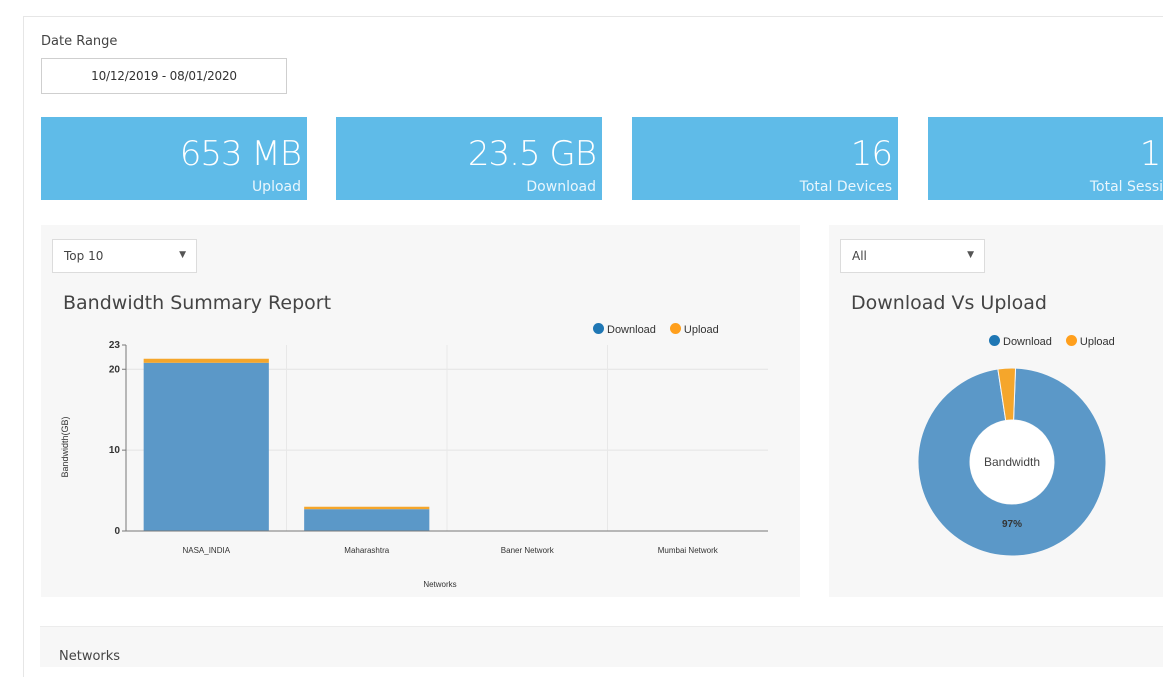  Describe the element at coordinates (561, 187) in the screenshot. I see `download-label: Download` at that location.